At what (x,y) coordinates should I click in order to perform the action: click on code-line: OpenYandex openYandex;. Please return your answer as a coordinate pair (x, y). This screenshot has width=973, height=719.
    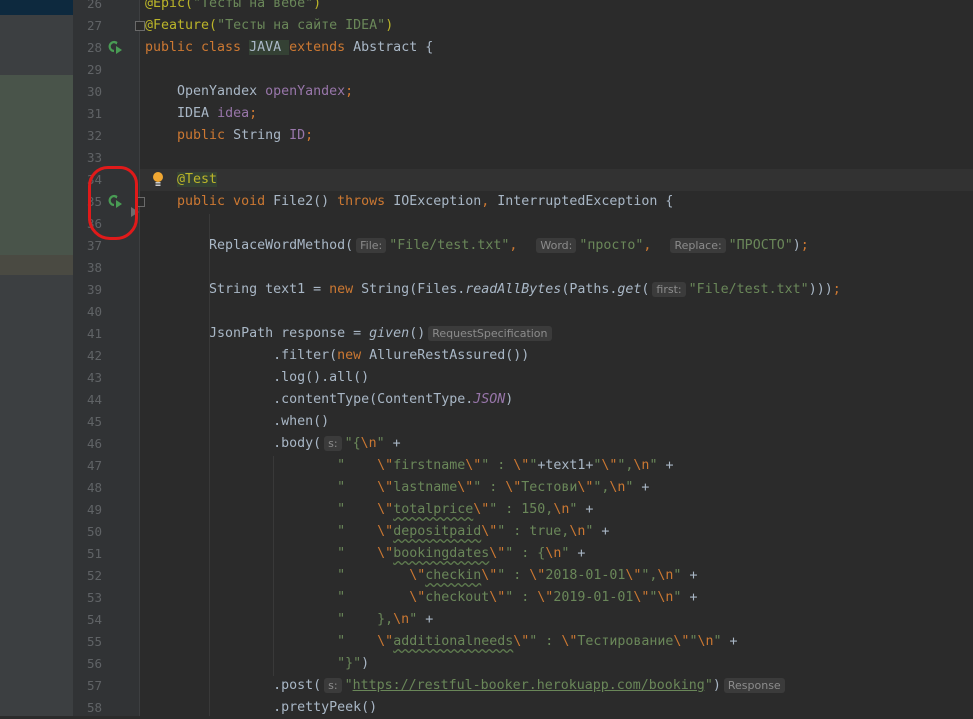
    Looking at the image, I should click on (249, 92).